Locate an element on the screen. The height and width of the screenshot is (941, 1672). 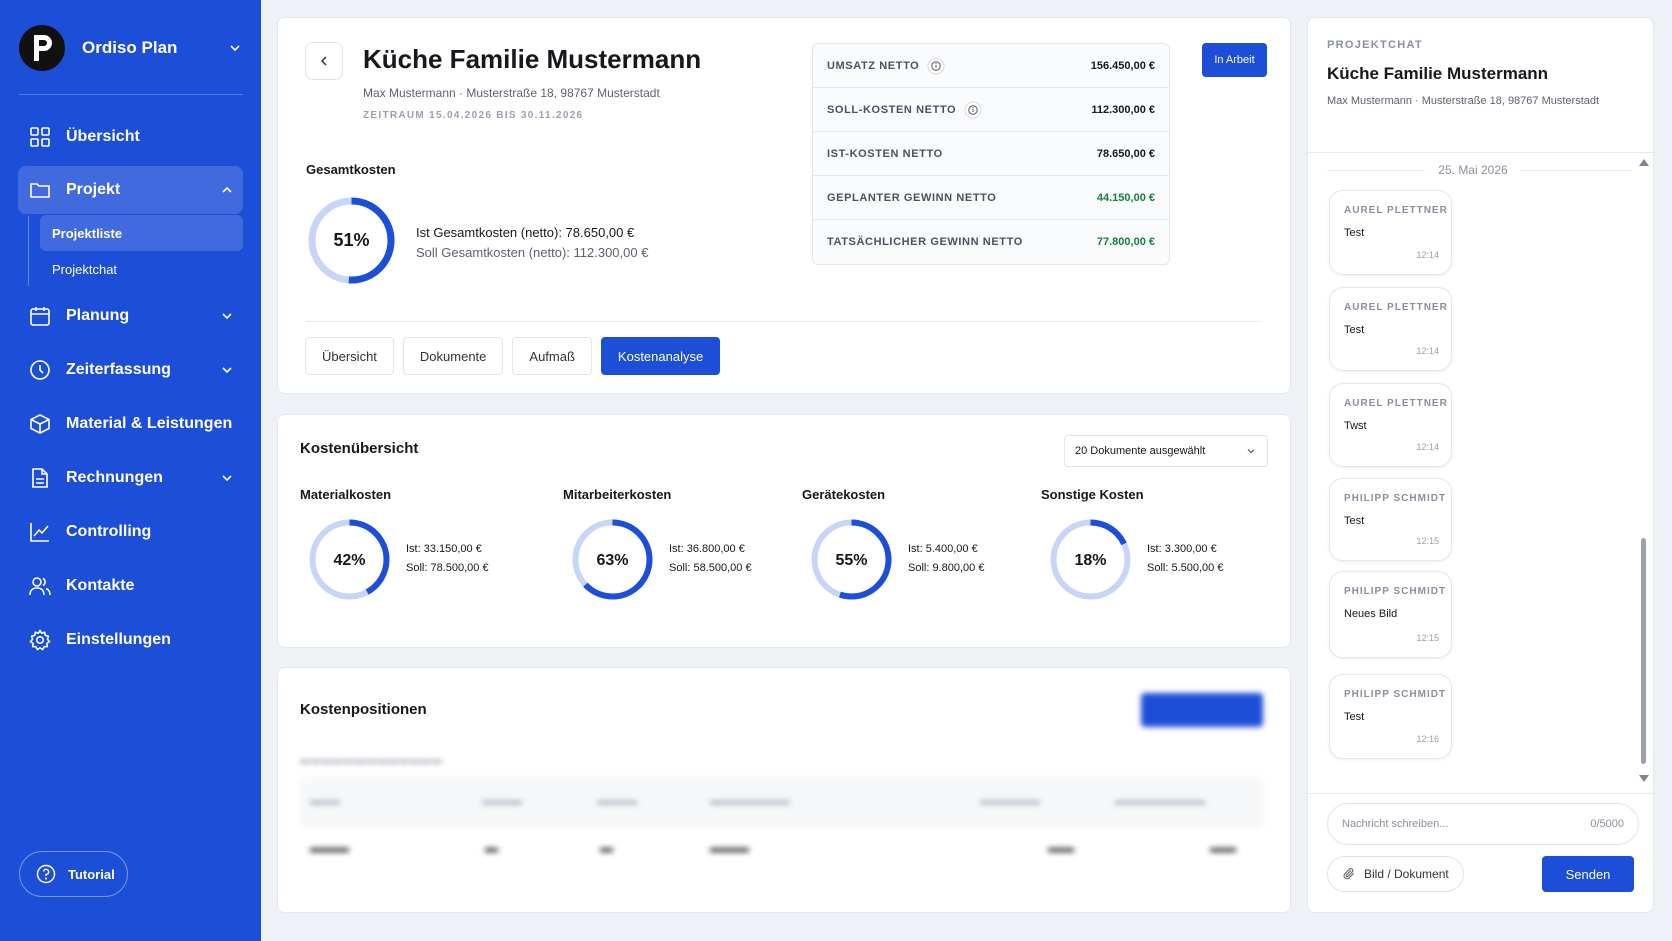
back-button is located at coordinates (324, 61).